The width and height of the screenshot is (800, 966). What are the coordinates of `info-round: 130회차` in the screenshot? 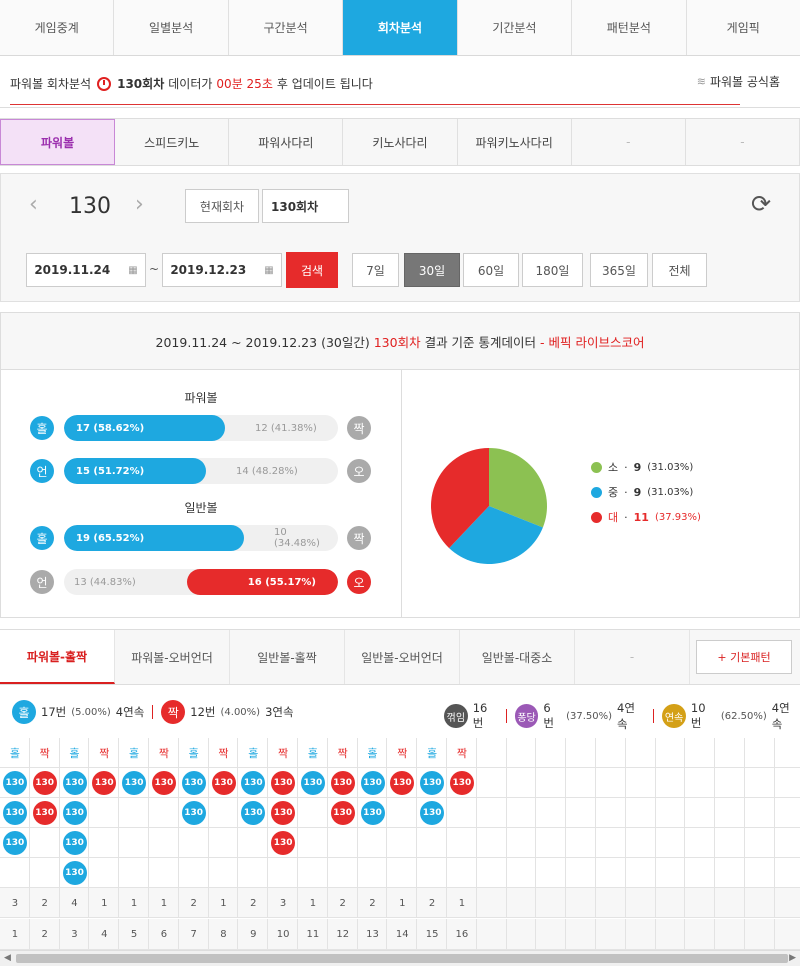 It's located at (141, 84).